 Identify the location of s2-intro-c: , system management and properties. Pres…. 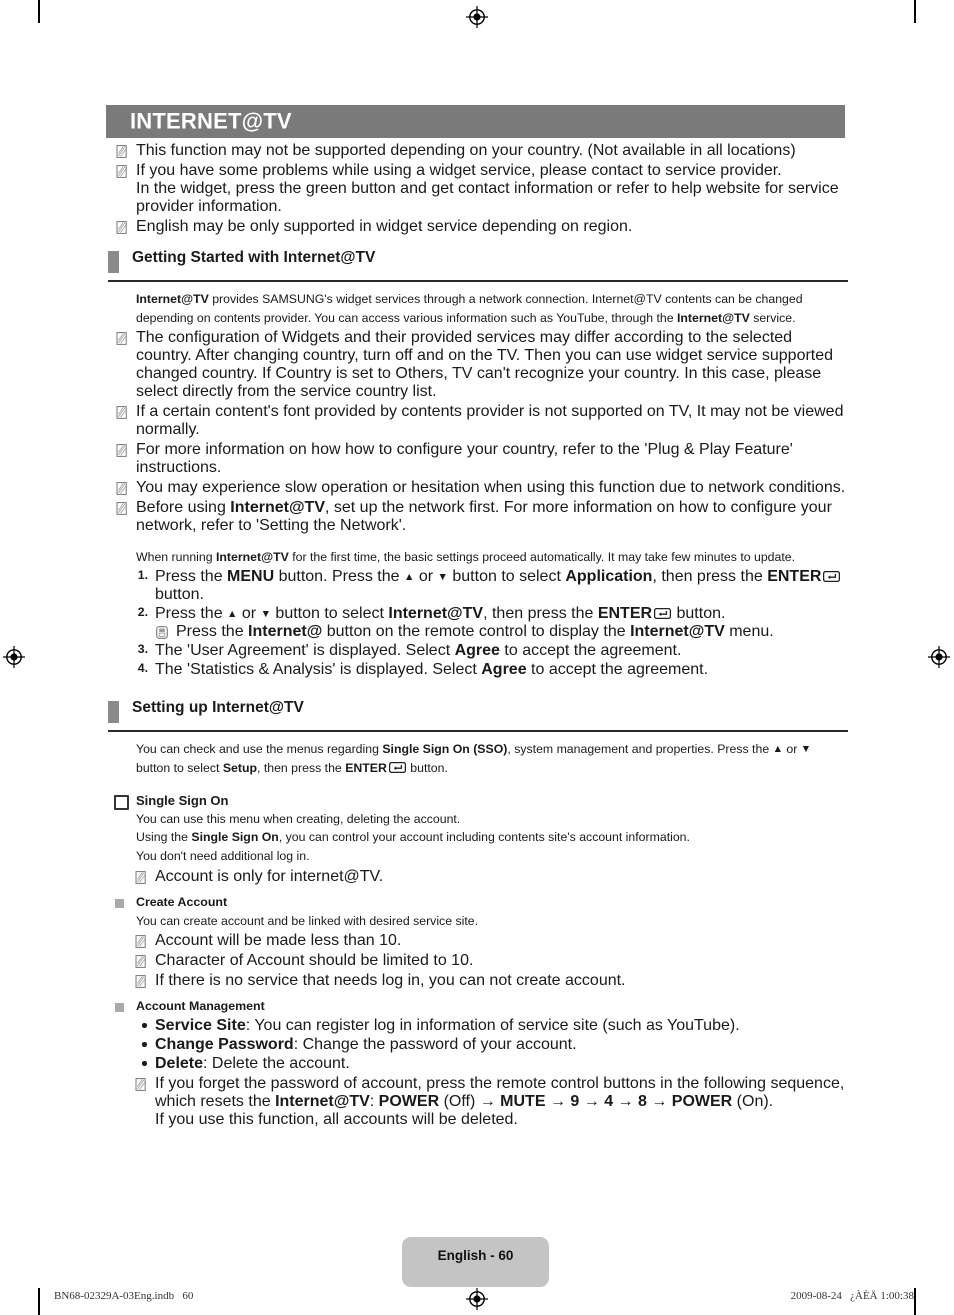
(640, 749).